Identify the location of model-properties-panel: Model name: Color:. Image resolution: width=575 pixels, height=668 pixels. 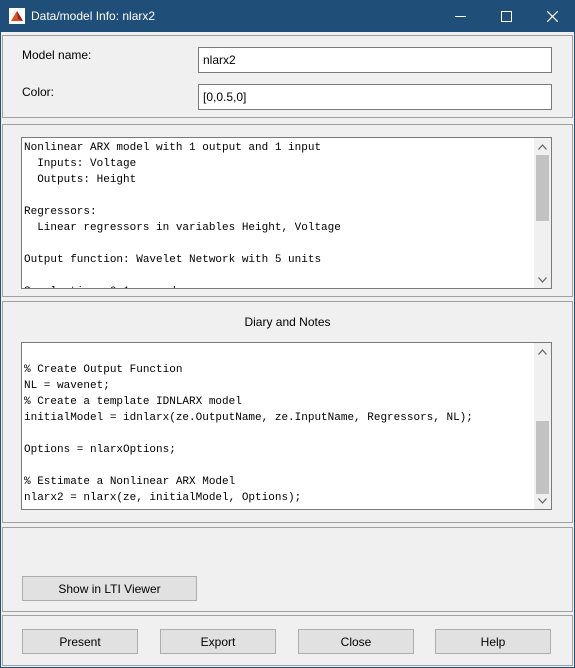
(287, 76).